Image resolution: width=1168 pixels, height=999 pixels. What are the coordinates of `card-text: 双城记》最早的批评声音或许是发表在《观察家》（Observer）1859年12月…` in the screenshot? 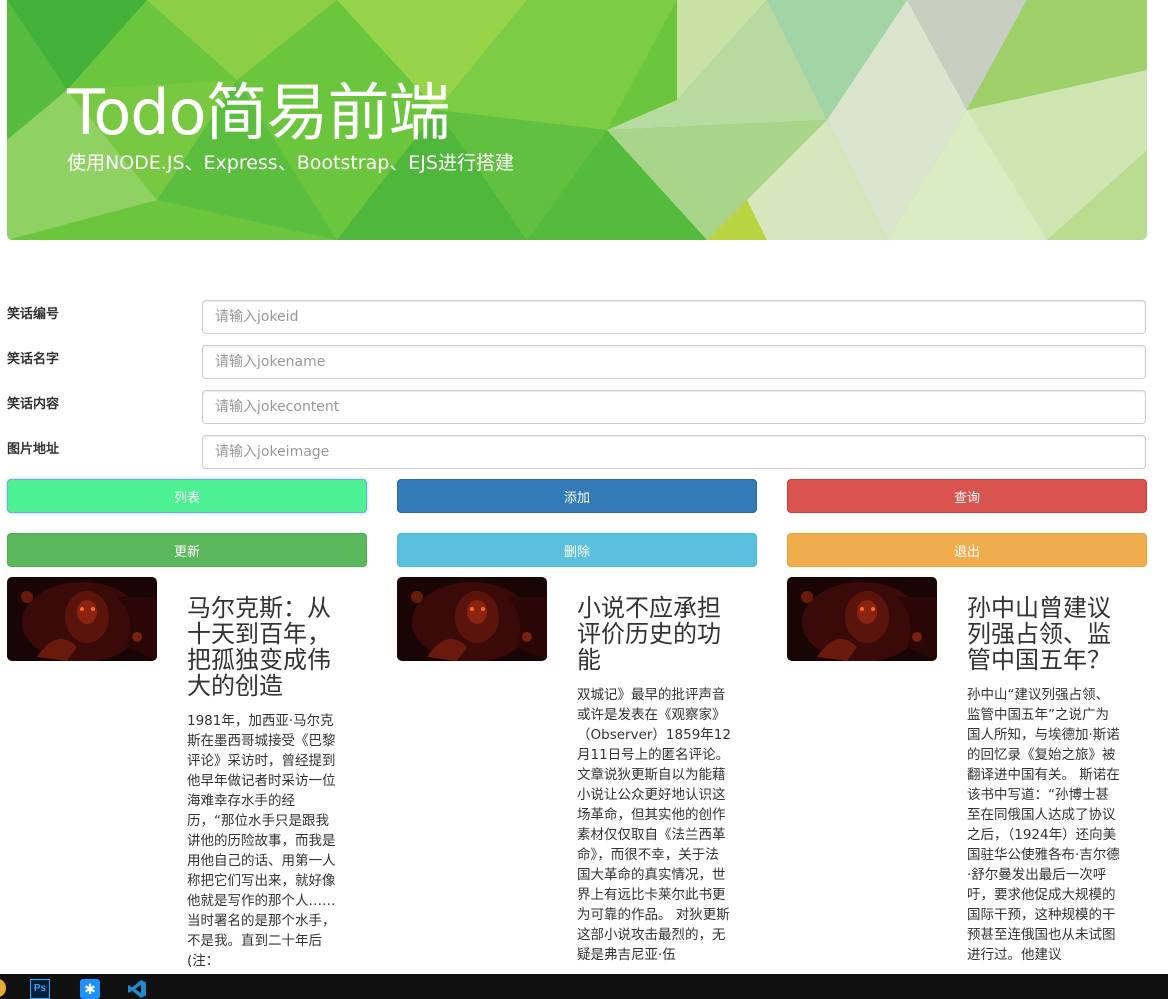 It's located at (654, 825).